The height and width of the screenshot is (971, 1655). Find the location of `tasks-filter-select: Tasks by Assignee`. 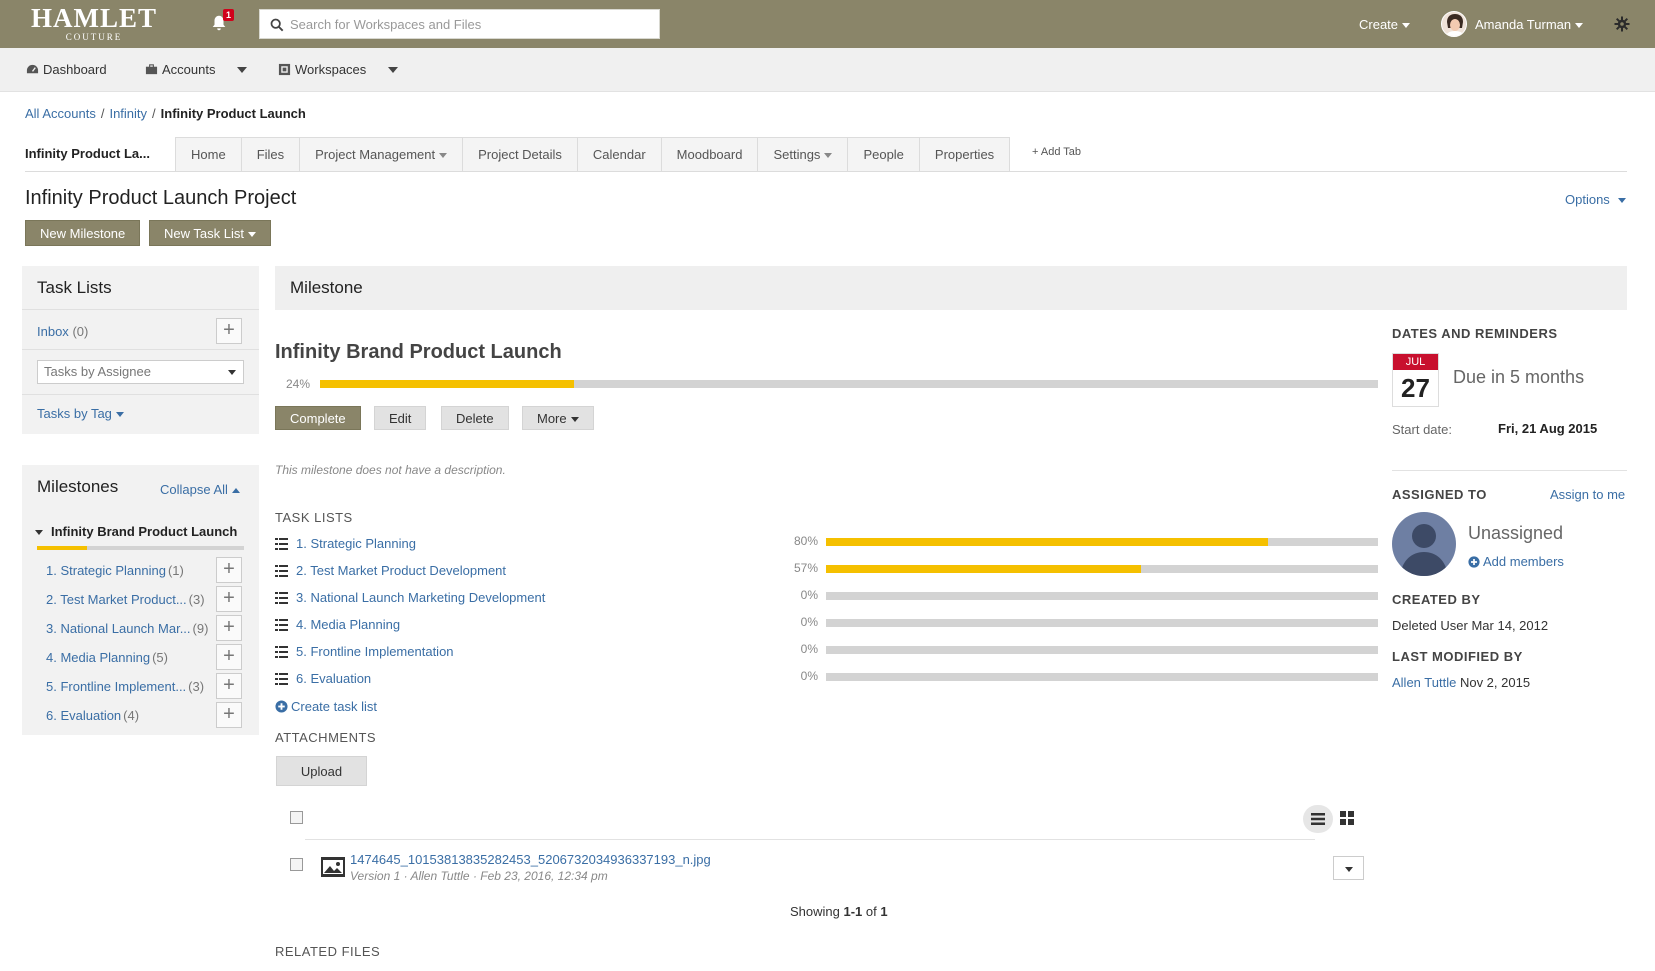

tasks-filter-select: Tasks by Assignee is located at coordinates (140, 372).